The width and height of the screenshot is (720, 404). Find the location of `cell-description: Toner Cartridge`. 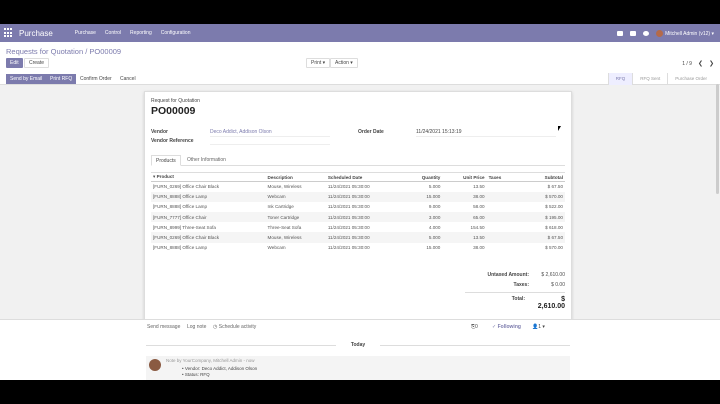

cell-description: Toner Cartridge is located at coordinates (295, 217).